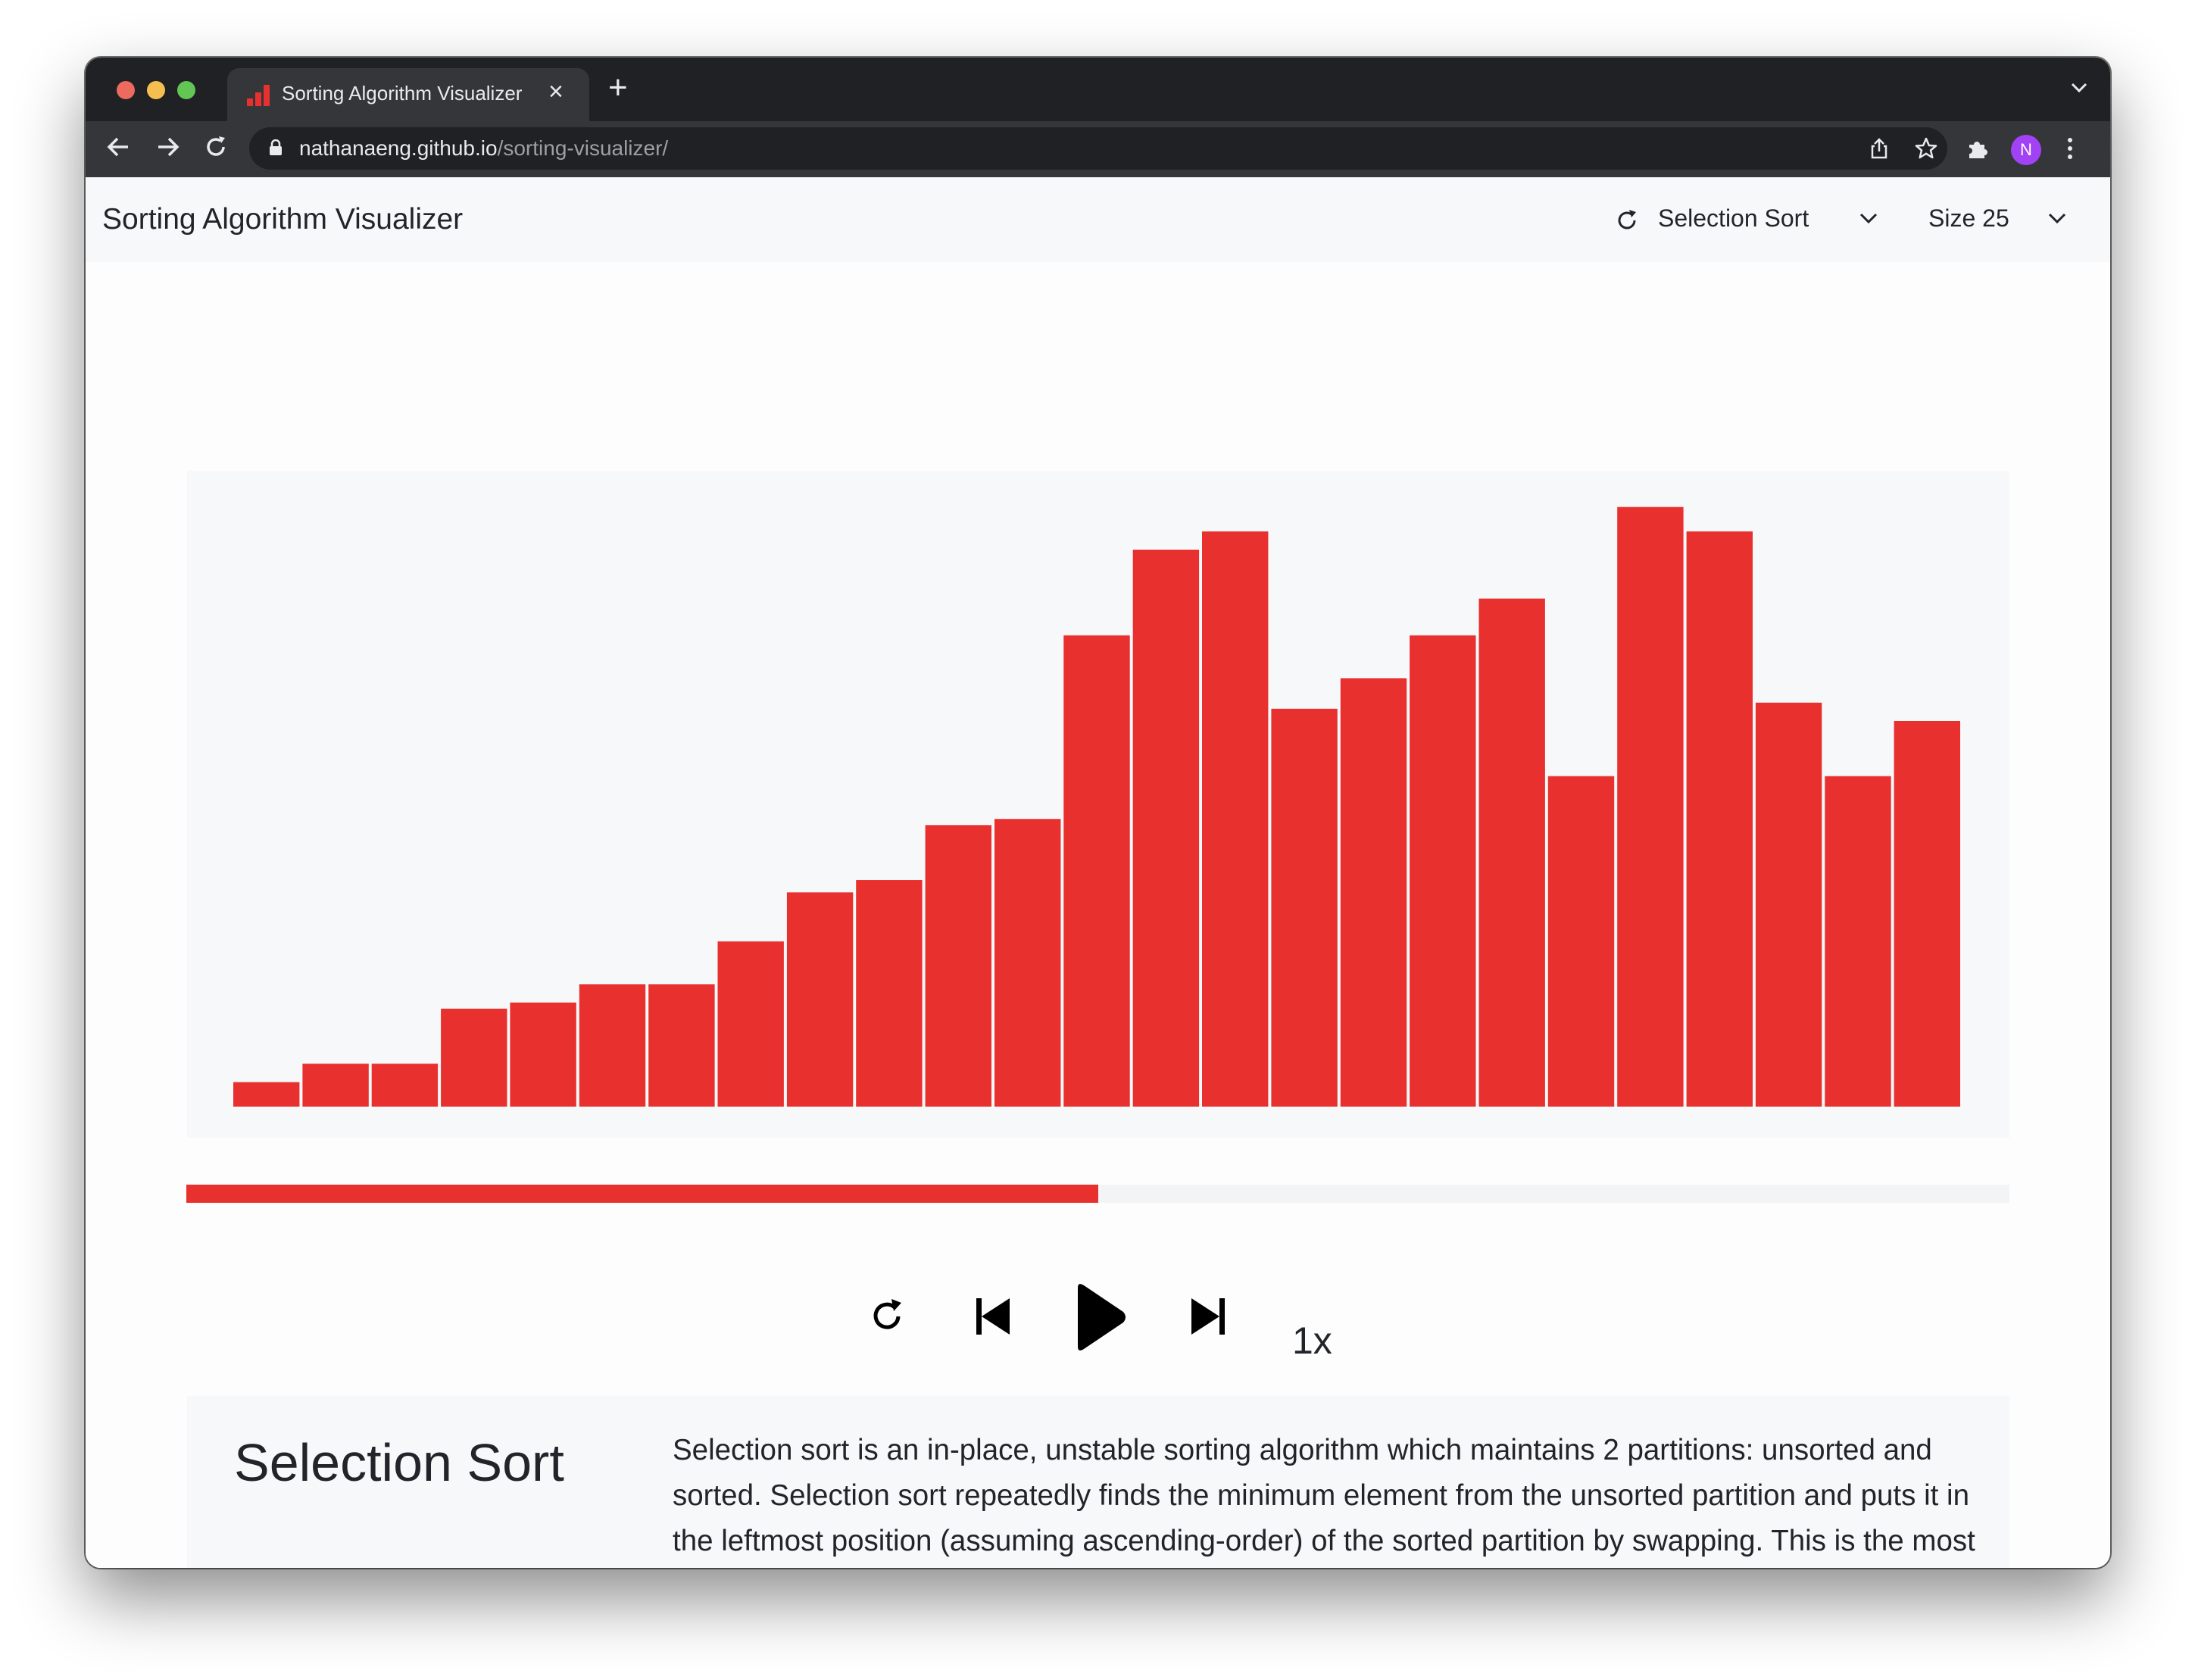 The width and height of the screenshot is (2195, 1680). I want to click on url-text: nathanaeng.github.io/sorting-visualizer/, so click(484, 148).